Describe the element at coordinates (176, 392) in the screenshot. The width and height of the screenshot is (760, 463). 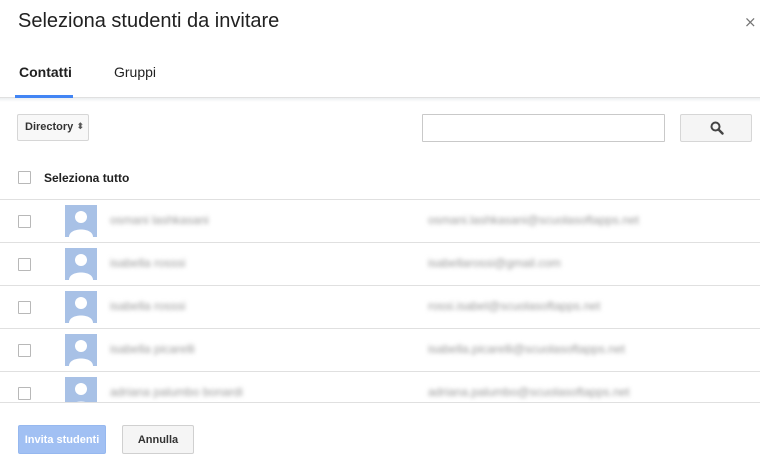
I see `contact-name: adriana palumbo bonardi` at that location.